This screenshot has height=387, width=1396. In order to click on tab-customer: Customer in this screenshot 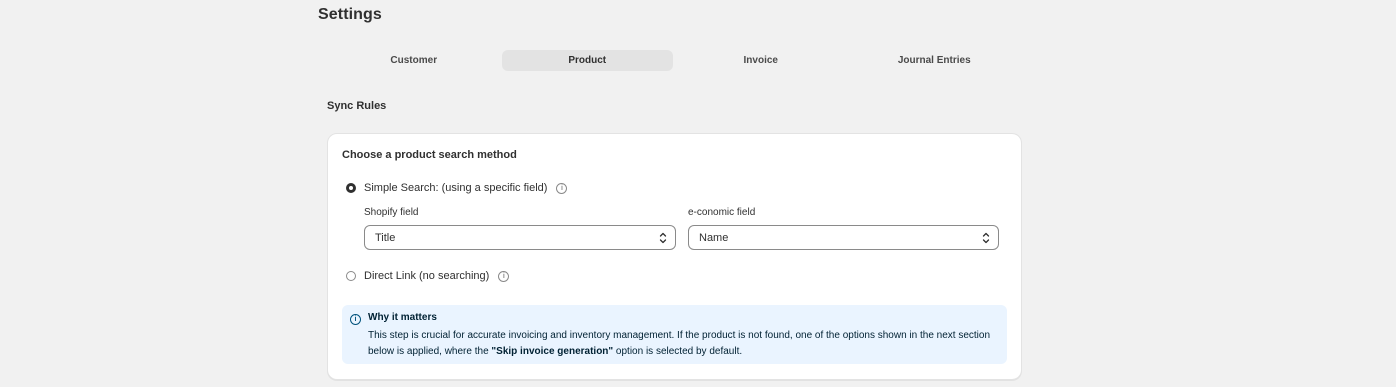, I will do `click(414, 60)`.